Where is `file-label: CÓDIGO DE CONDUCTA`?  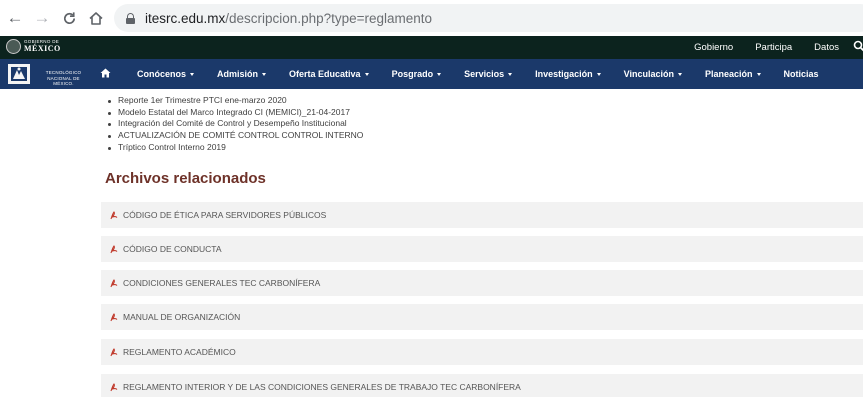
file-label: CÓDIGO DE CONDUCTA is located at coordinates (172, 249).